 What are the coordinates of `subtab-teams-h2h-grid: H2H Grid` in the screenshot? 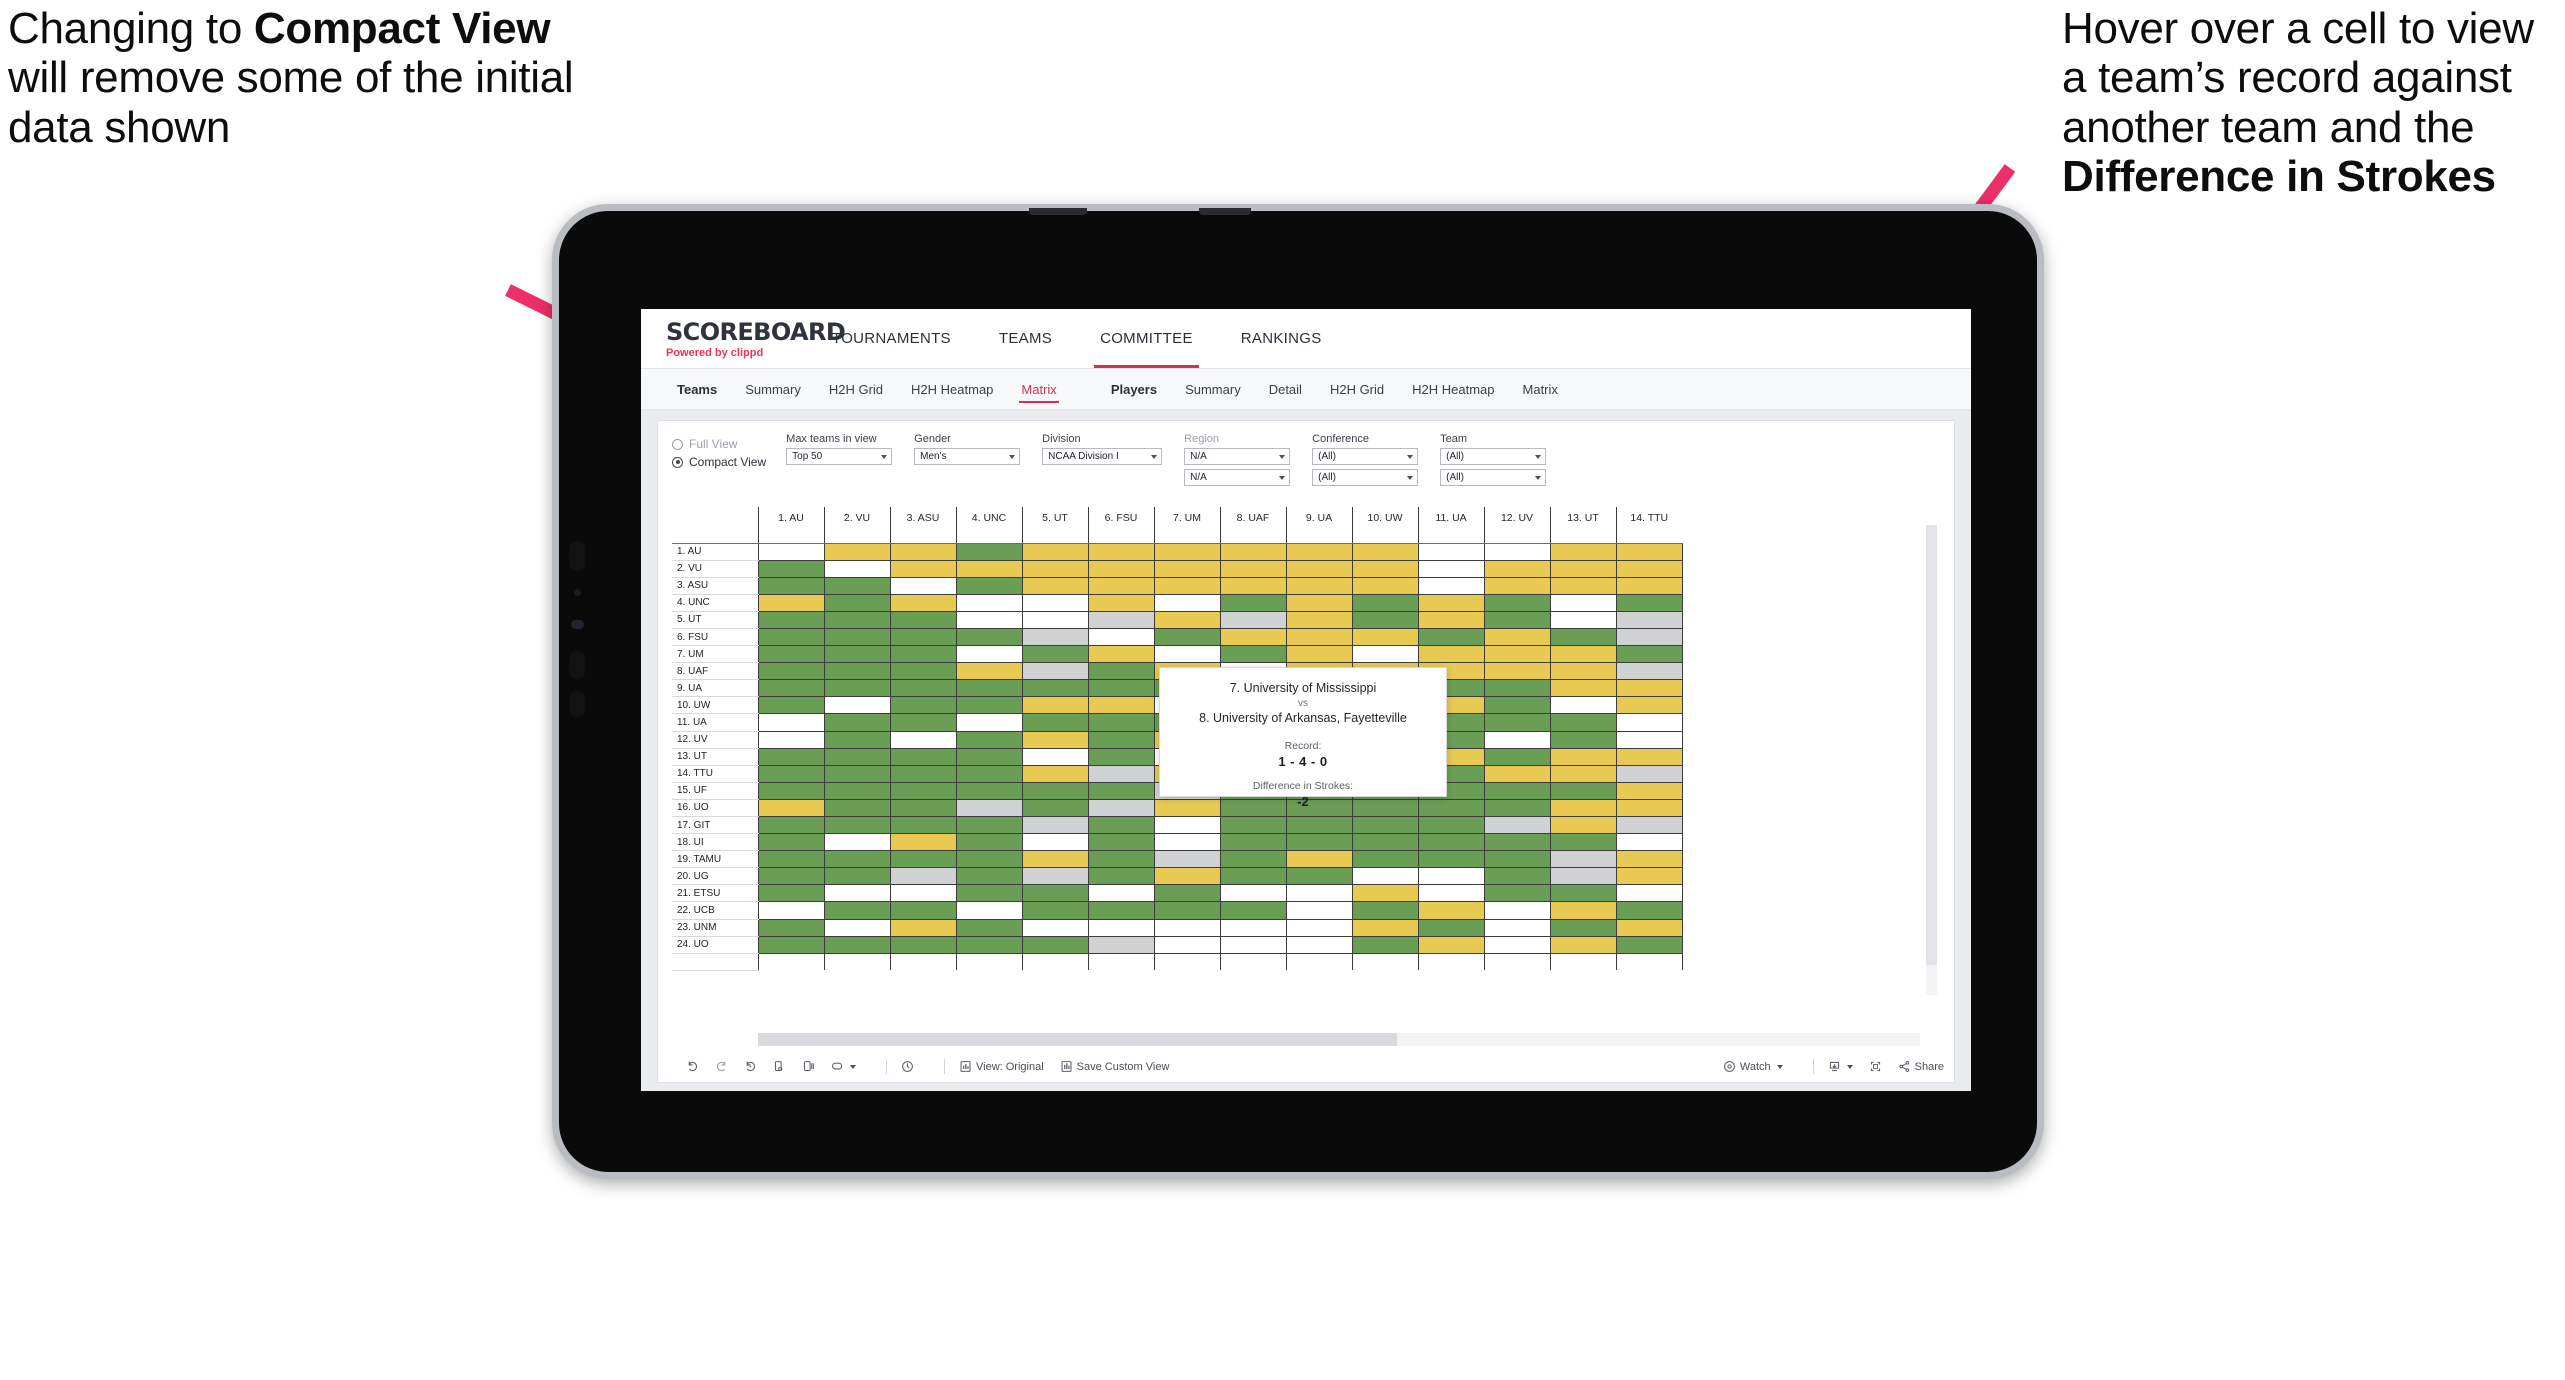 It's located at (856, 389).